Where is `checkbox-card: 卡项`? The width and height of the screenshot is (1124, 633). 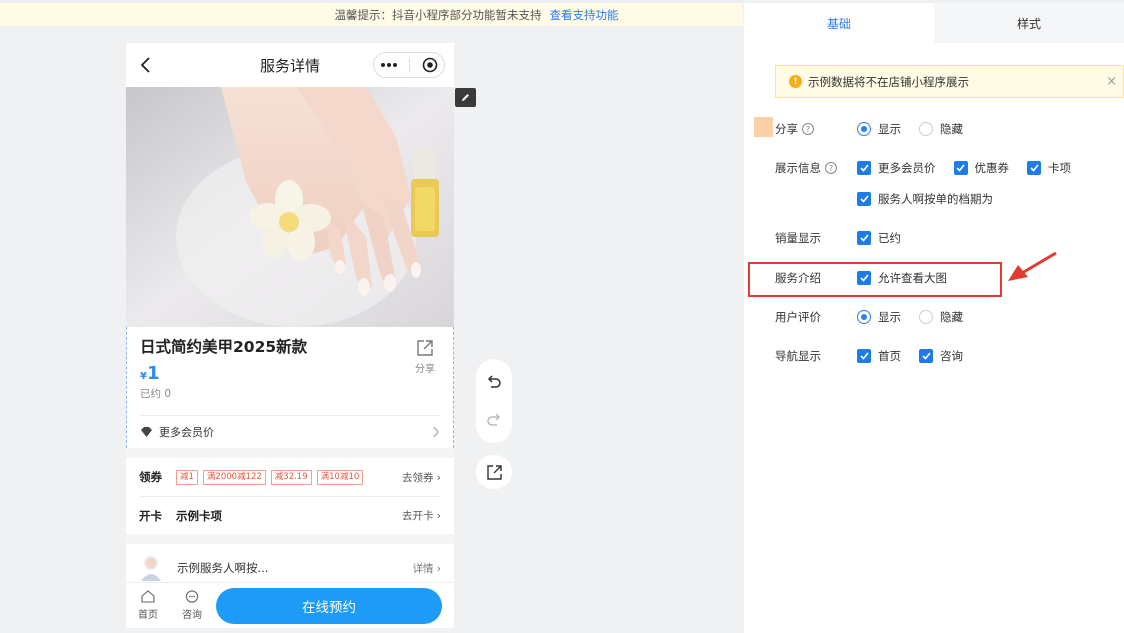
checkbox-card: 卡项 is located at coordinates (1049, 168).